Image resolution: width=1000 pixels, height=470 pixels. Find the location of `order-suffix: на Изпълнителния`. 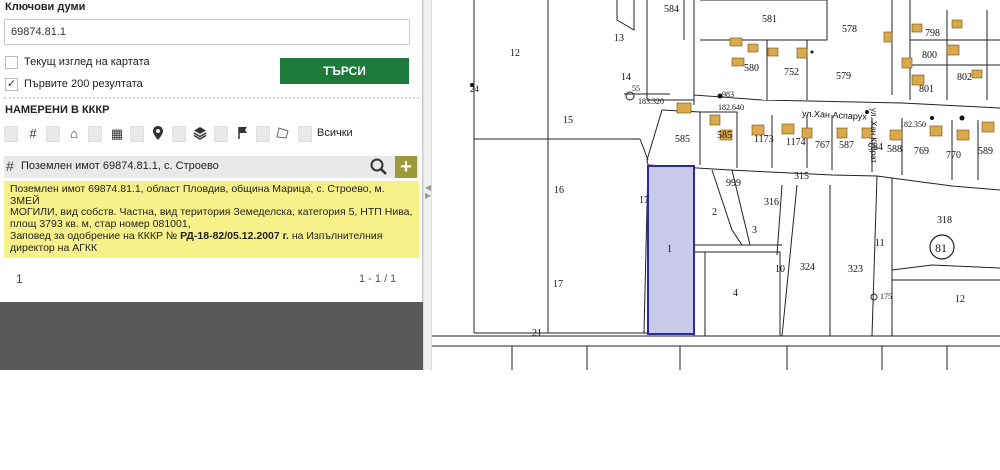

order-suffix: на Изпълнителния is located at coordinates (335, 235).